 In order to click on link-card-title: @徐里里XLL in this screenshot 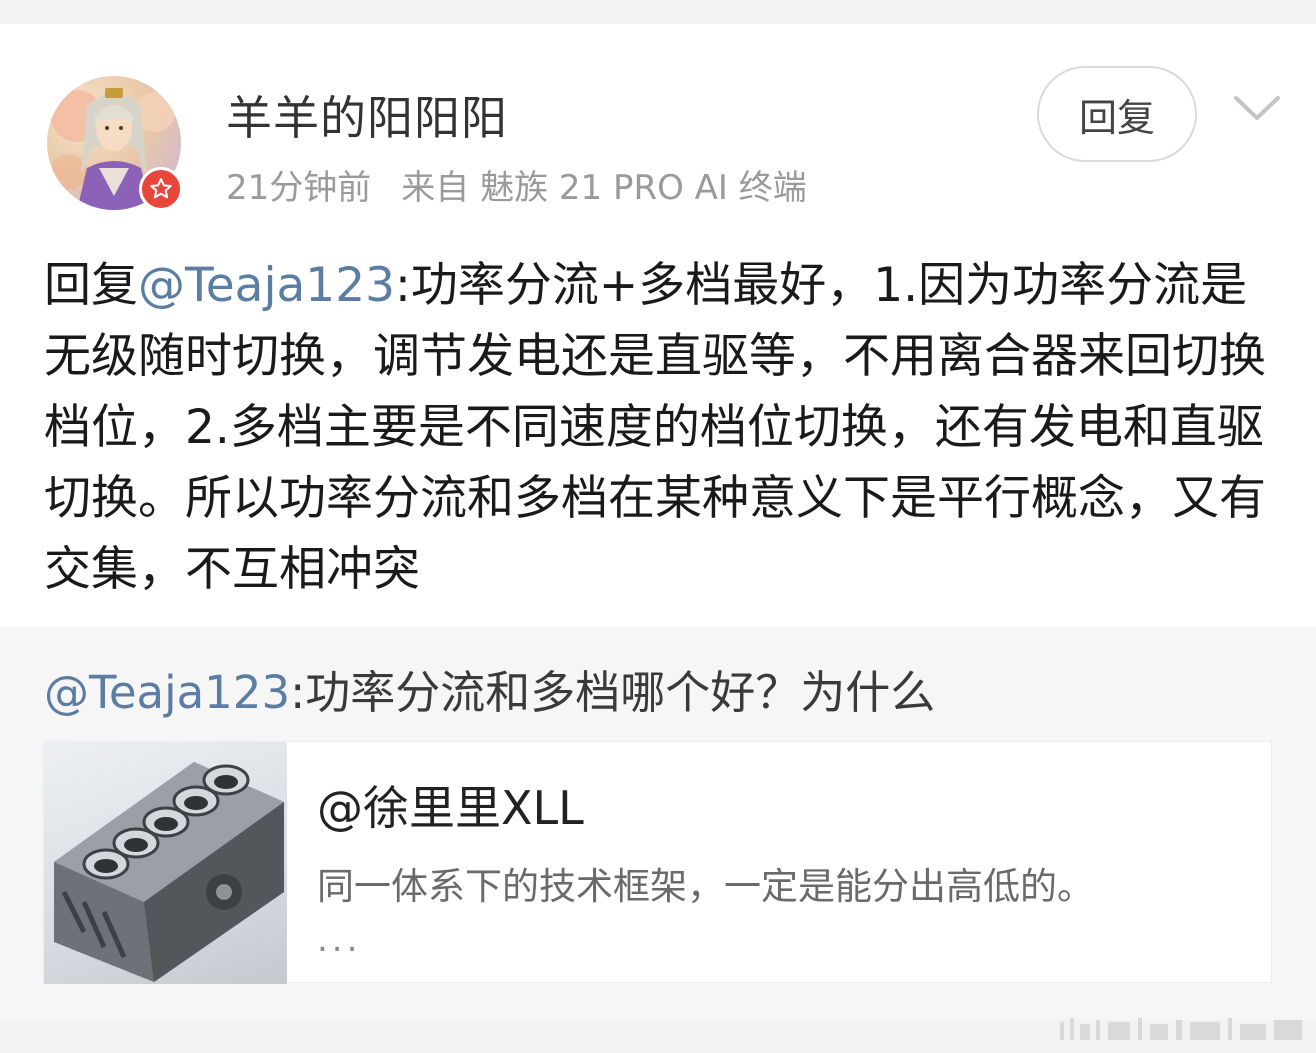, I will do `click(450, 808)`.